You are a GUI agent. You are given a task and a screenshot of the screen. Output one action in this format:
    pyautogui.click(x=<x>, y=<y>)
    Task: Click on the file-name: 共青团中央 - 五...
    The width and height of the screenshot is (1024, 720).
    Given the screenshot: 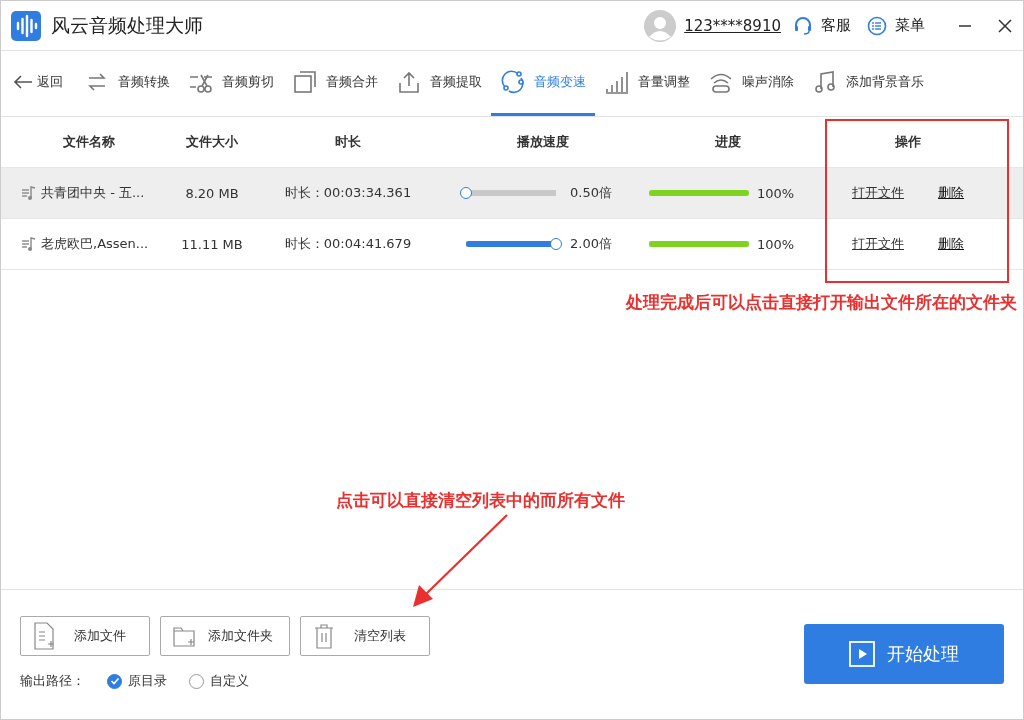 What is the action you would take?
    pyautogui.click(x=93, y=193)
    